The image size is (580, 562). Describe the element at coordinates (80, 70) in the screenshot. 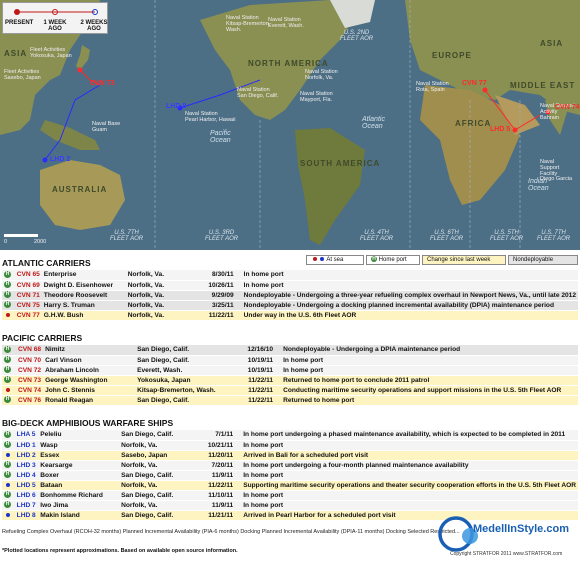

I see `cvn73-marker` at that location.